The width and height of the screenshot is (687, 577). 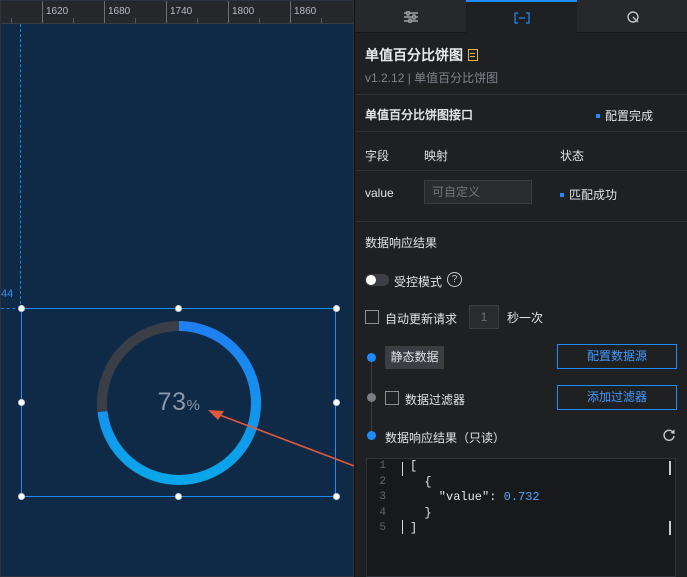 What do you see at coordinates (371, 397) in the screenshot?
I see `timeline-dot` at bounding box center [371, 397].